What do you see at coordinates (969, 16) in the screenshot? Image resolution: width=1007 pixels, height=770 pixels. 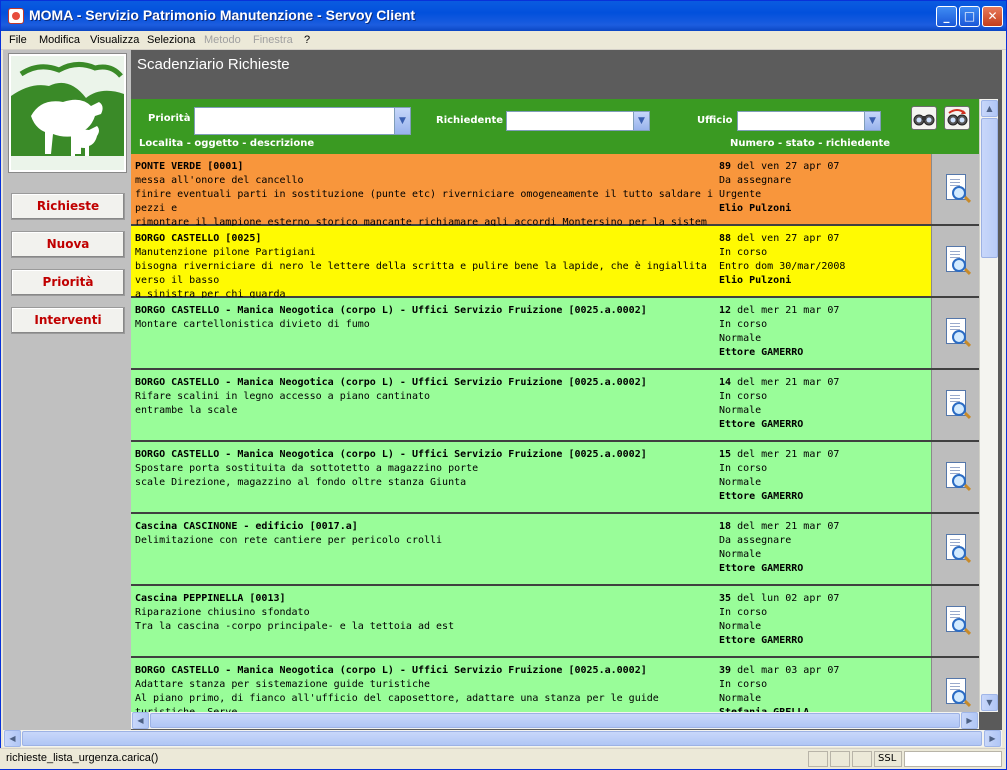 I see `maximize-button: □` at bounding box center [969, 16].